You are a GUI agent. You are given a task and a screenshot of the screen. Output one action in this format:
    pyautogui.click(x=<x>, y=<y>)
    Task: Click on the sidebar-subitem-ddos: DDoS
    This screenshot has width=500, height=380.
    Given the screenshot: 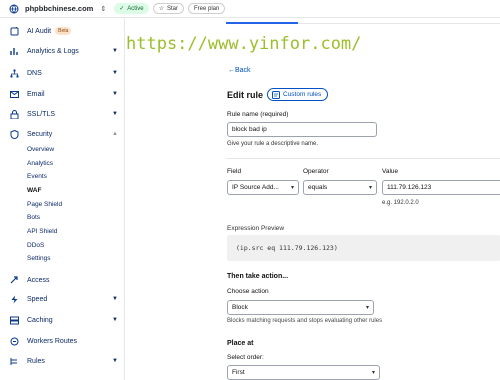 What is the action you would take?
    pyautogui.click(x=35, y=245)
    